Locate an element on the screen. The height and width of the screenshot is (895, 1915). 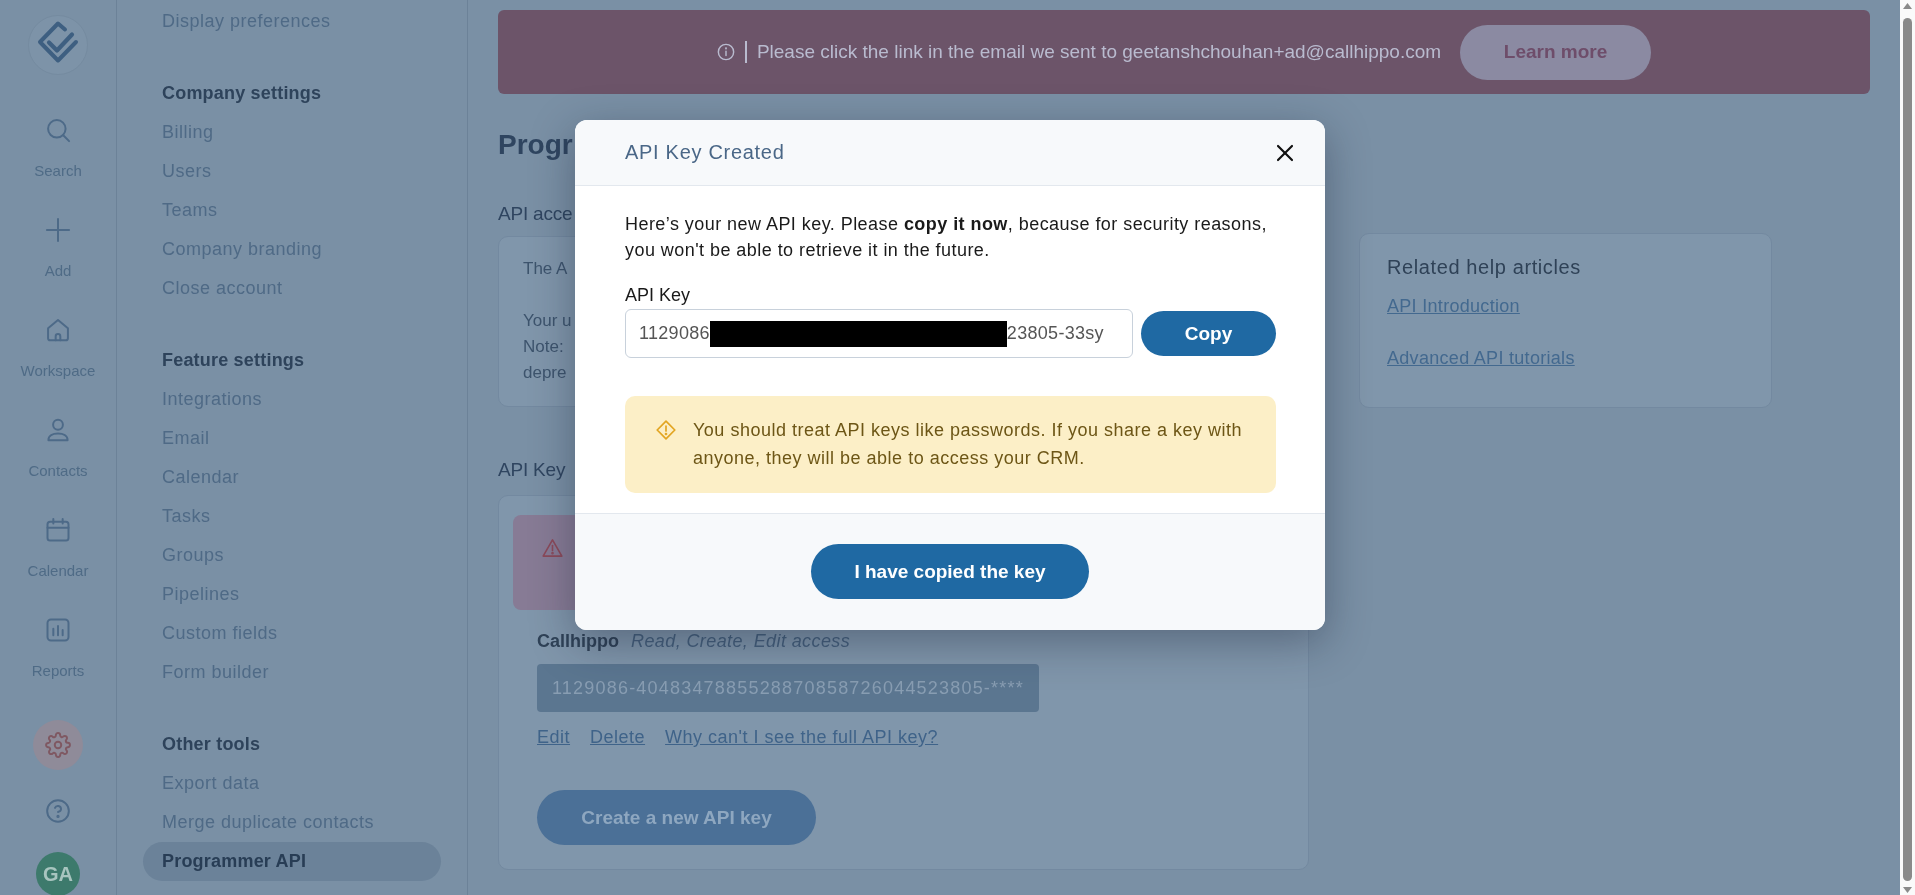
help-icon is located at coordinates (58, 811).